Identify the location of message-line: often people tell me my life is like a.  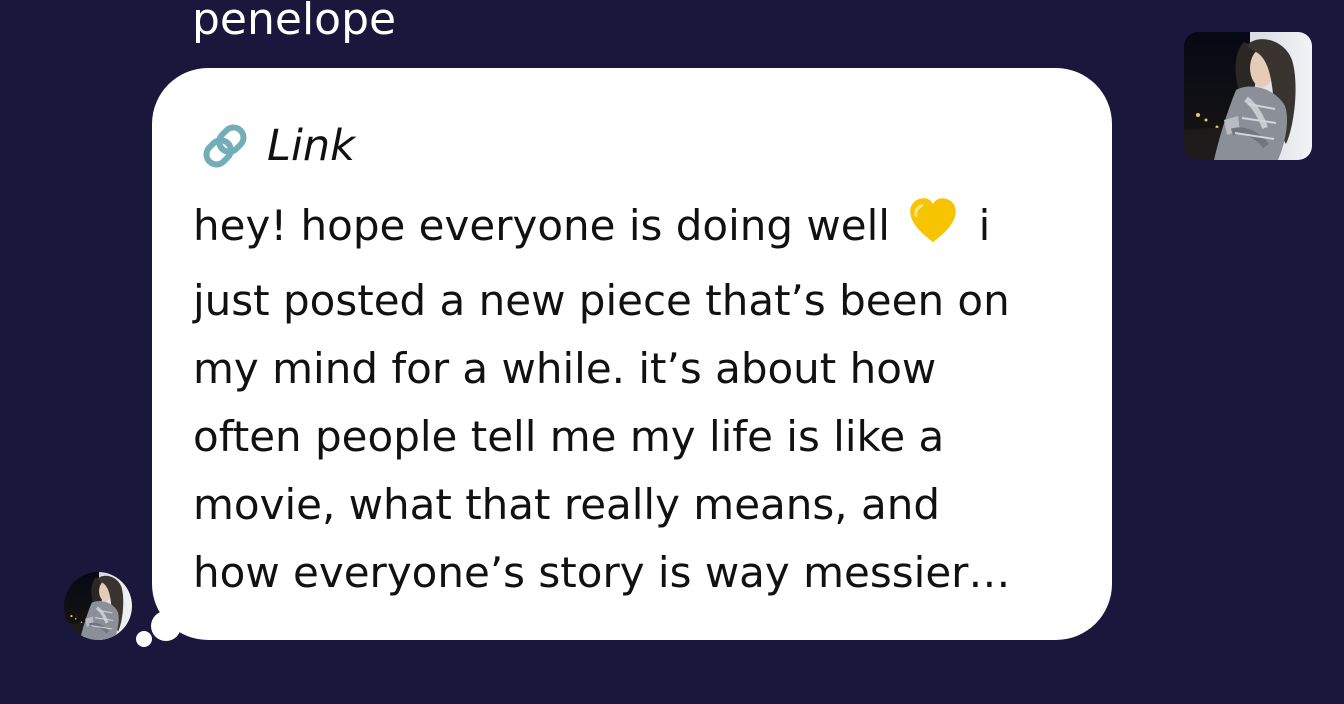
(569, 436).